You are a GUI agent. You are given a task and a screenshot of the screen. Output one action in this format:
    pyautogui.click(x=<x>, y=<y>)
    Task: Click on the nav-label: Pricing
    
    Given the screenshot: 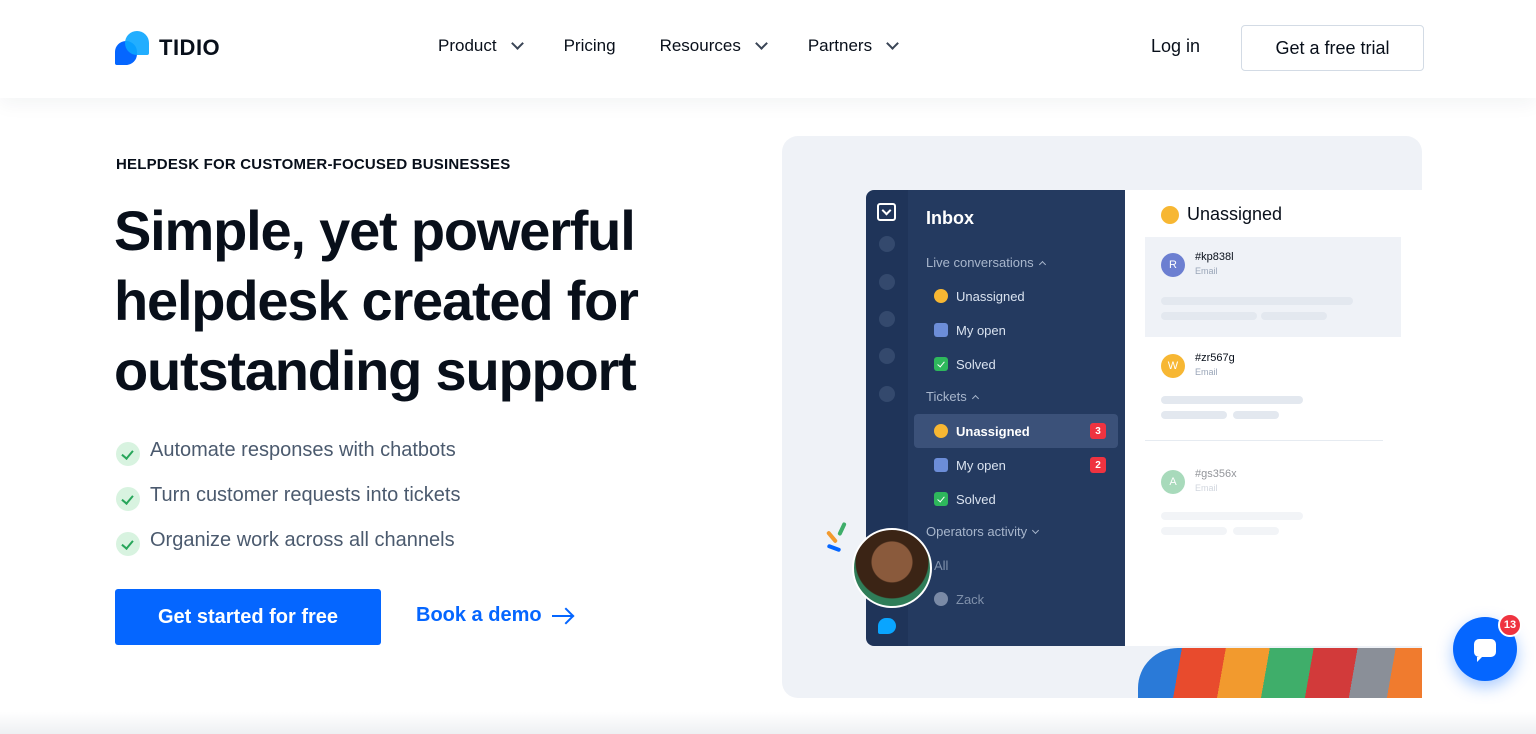 What is the action you would take?
    pyautogui.click(x=589, y=45)
    